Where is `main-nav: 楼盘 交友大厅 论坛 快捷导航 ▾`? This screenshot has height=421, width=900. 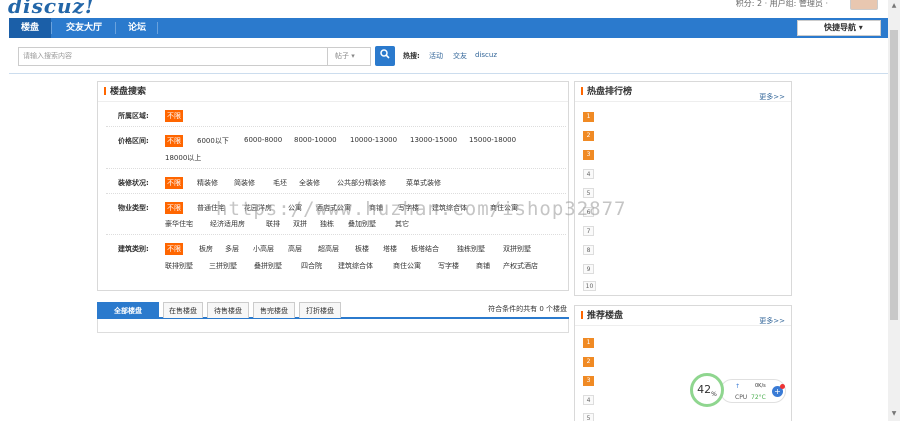
main-nav: 楼盘 交友大厅 论坛 快捷导航 ▾ is located at coordinates (449, 28).